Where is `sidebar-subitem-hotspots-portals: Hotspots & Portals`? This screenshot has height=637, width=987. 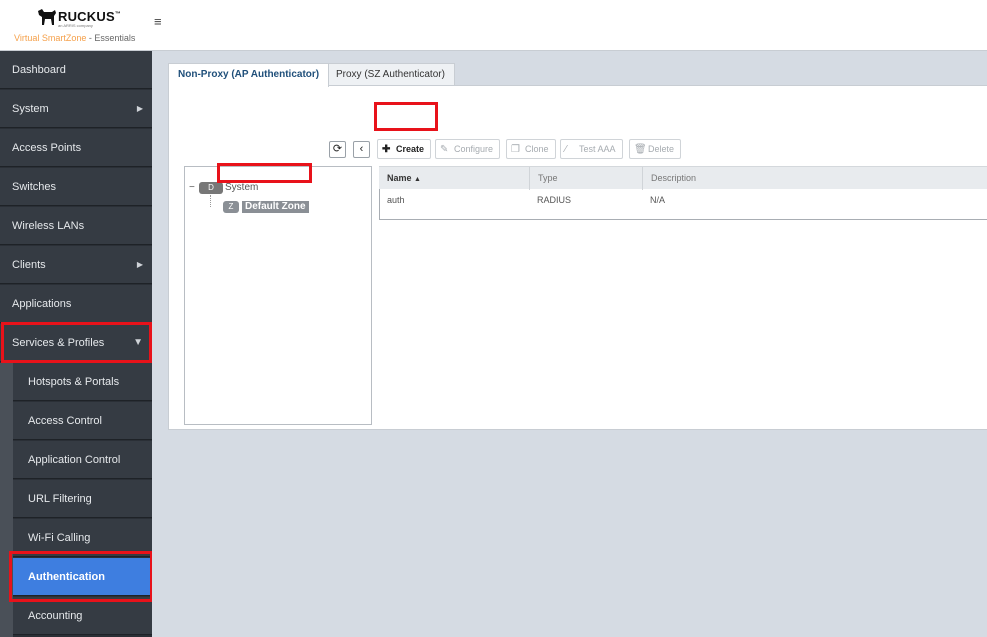
sidebar-subitem-hotspots-portals: Hotspots & Portals is located at coordinates (82, 382).